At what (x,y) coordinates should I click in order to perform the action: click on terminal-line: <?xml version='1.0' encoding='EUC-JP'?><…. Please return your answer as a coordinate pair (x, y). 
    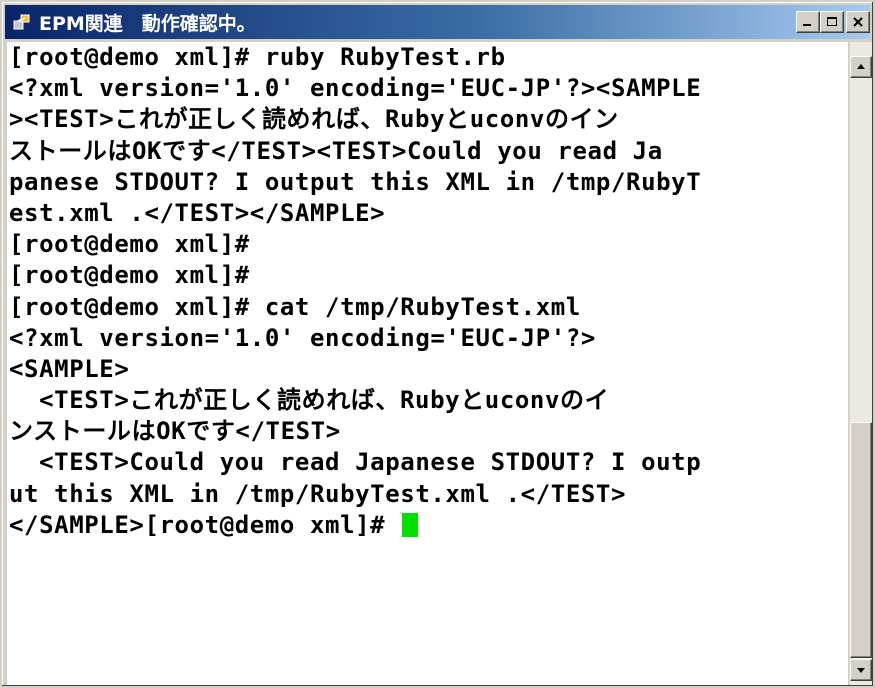
    Looking at the image, I should click on (355, 88).